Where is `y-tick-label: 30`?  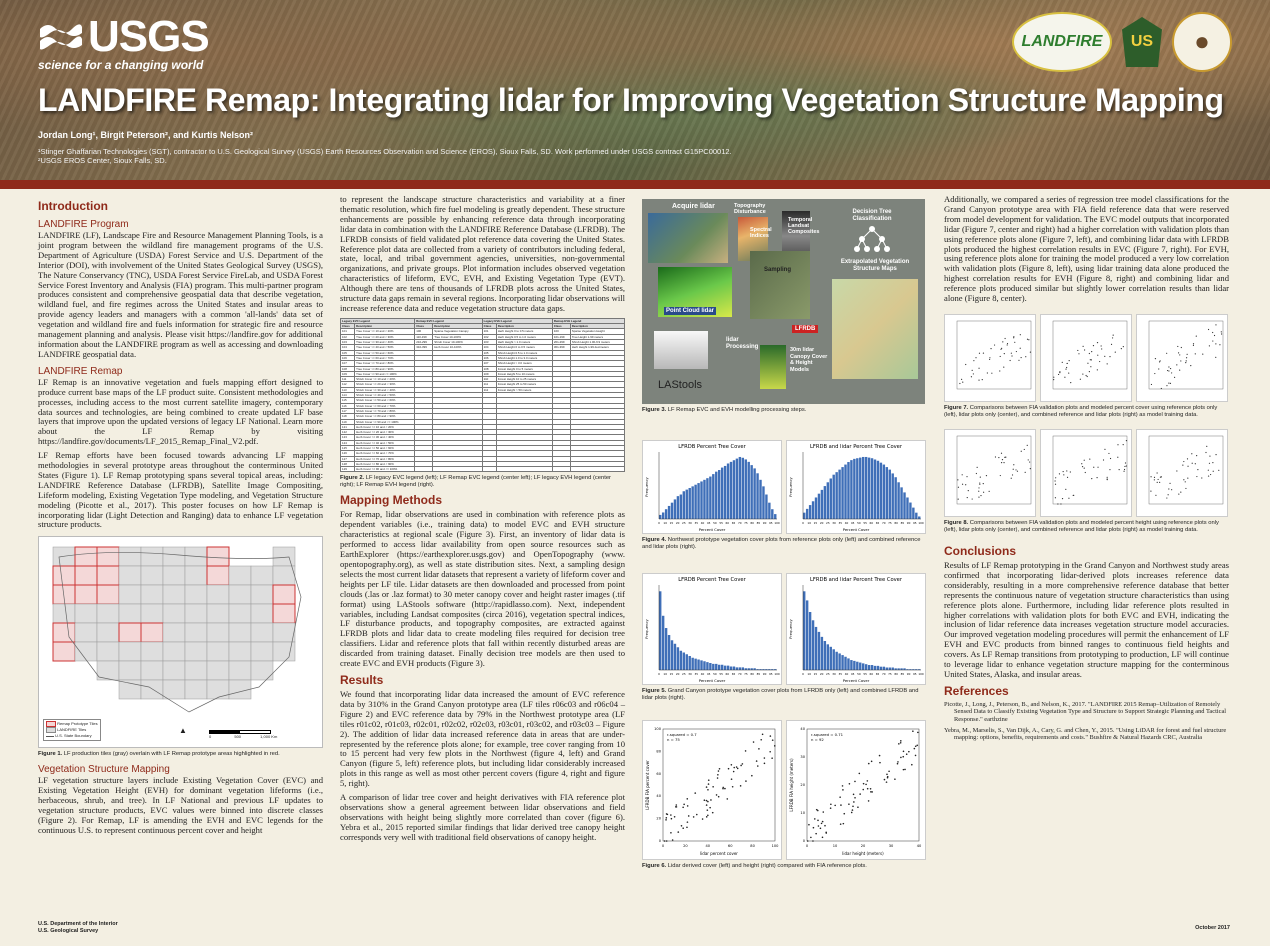 y-tick-label: 30 is located at coordinates (802, 757).